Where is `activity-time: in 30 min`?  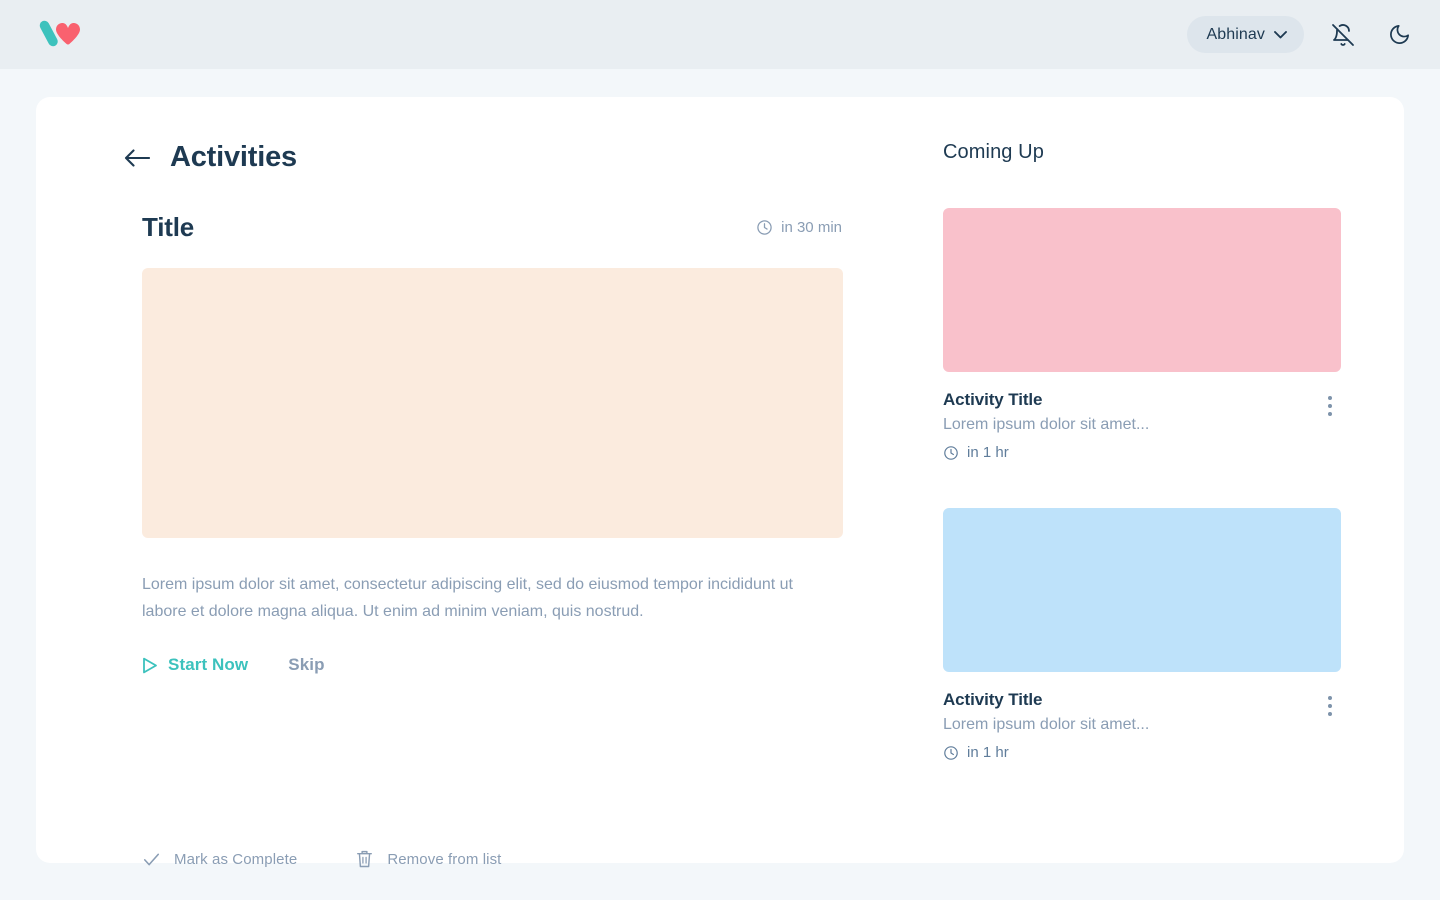
activity-time: in 30 min is located at coordinates (799, 227).